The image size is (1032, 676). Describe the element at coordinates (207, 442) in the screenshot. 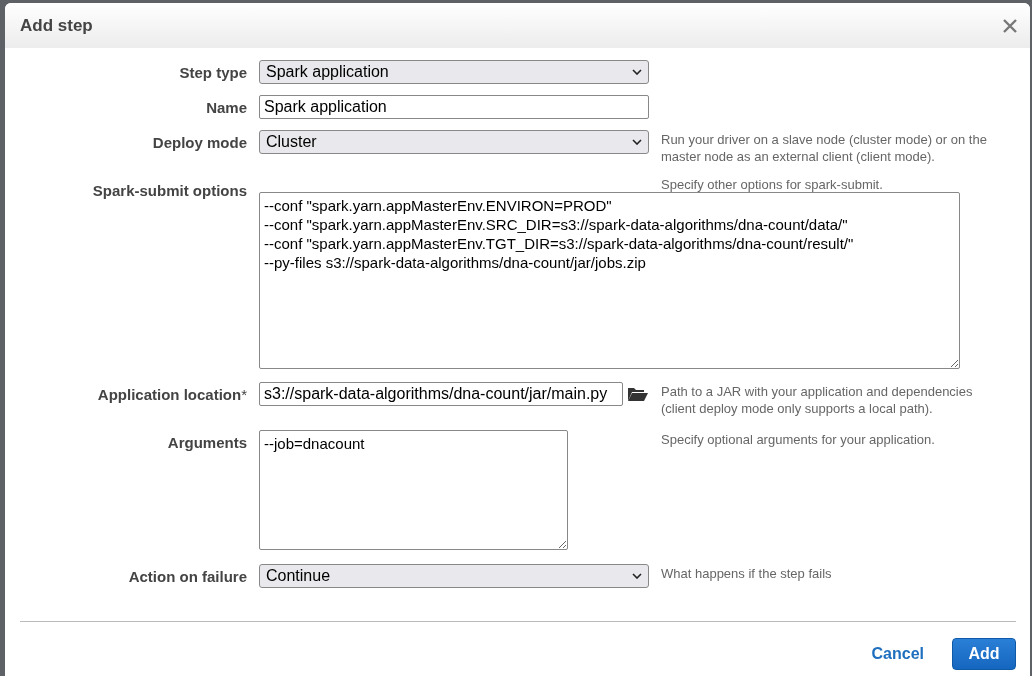

I see `field-label: Arguments` at that location.